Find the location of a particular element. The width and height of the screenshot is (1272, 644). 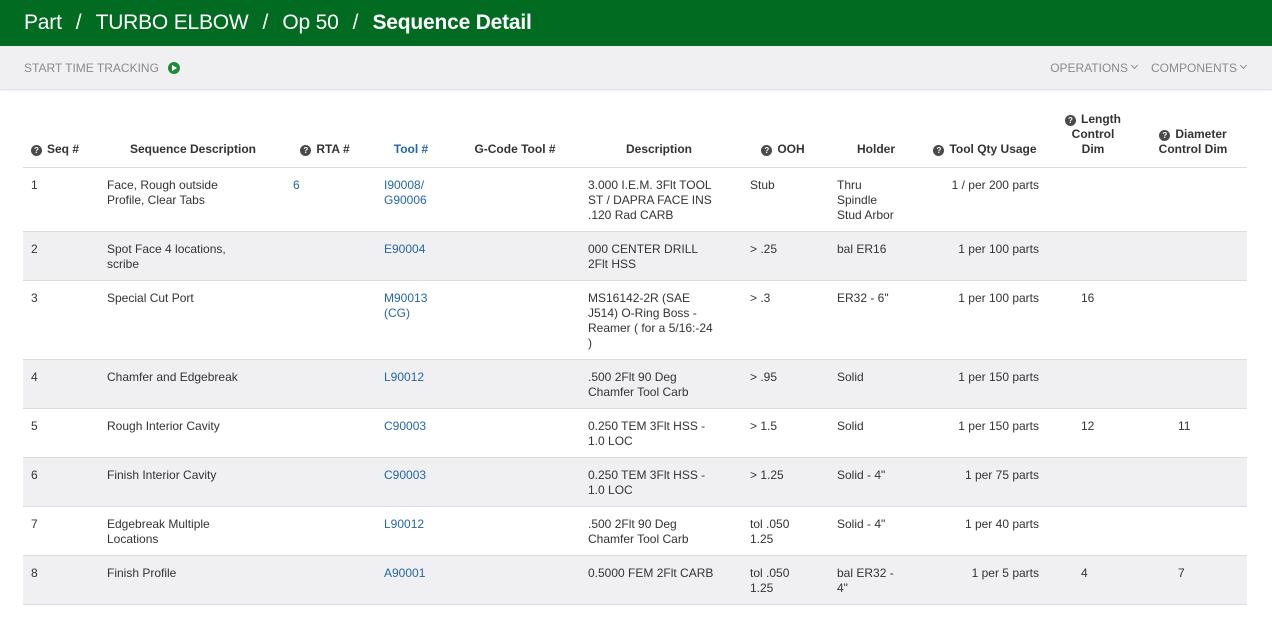

operations-menu: OPERATIONS is located at coordinates (1094, 67).